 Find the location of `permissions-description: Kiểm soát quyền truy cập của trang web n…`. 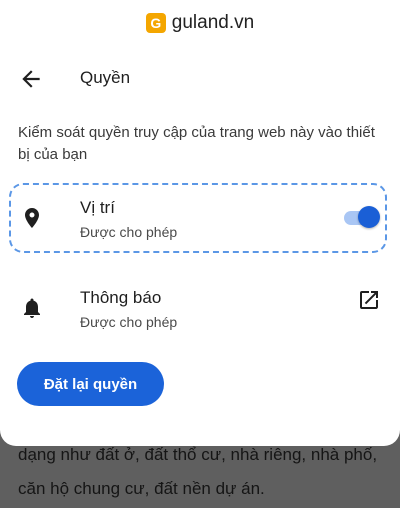

permissions-description: Kiểm soát quyền truy cập của trang web n… is located at coordinates (196, 143).